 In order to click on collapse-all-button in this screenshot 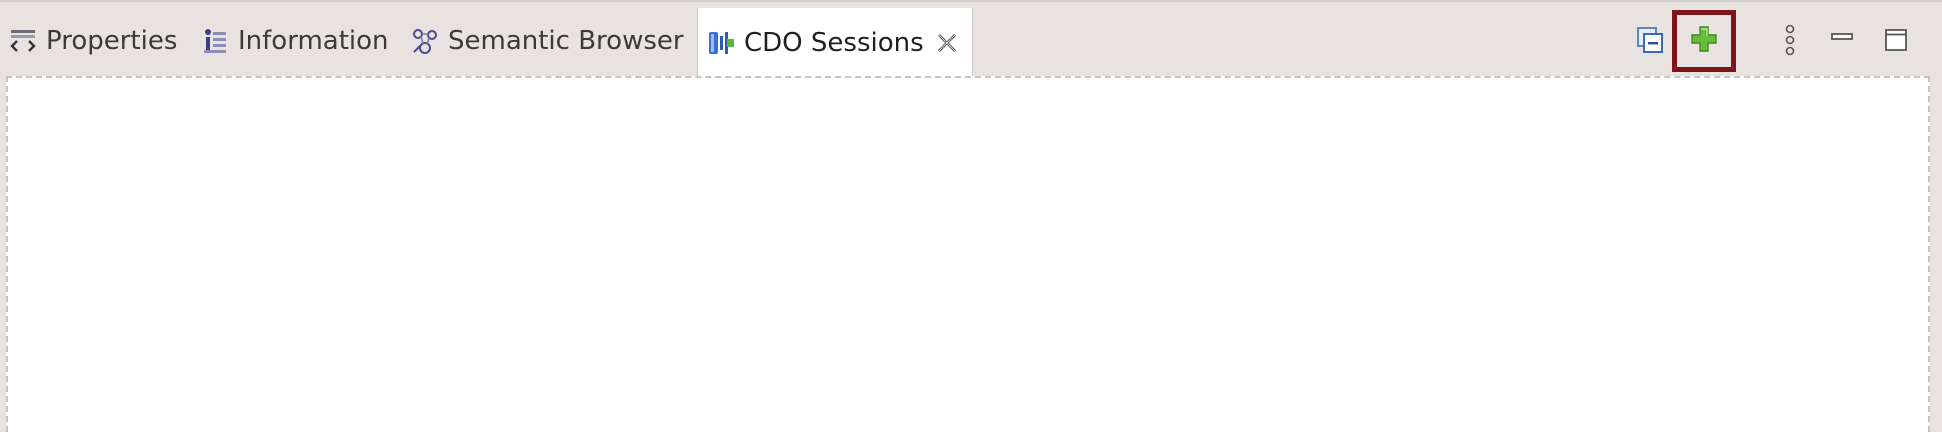, I will do `click(1650, 42)`.